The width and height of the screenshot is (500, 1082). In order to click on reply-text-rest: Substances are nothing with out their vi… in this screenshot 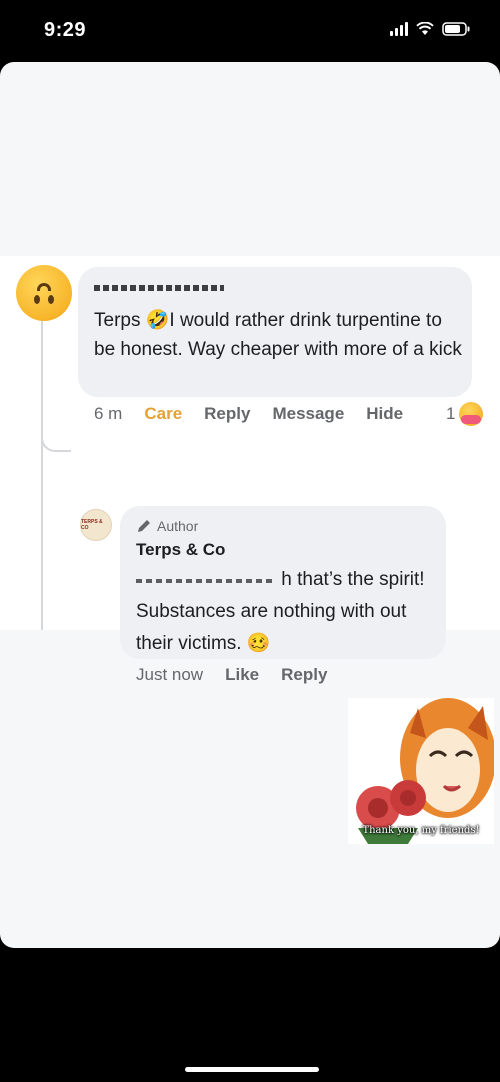, I will do `click(271, 627)`.